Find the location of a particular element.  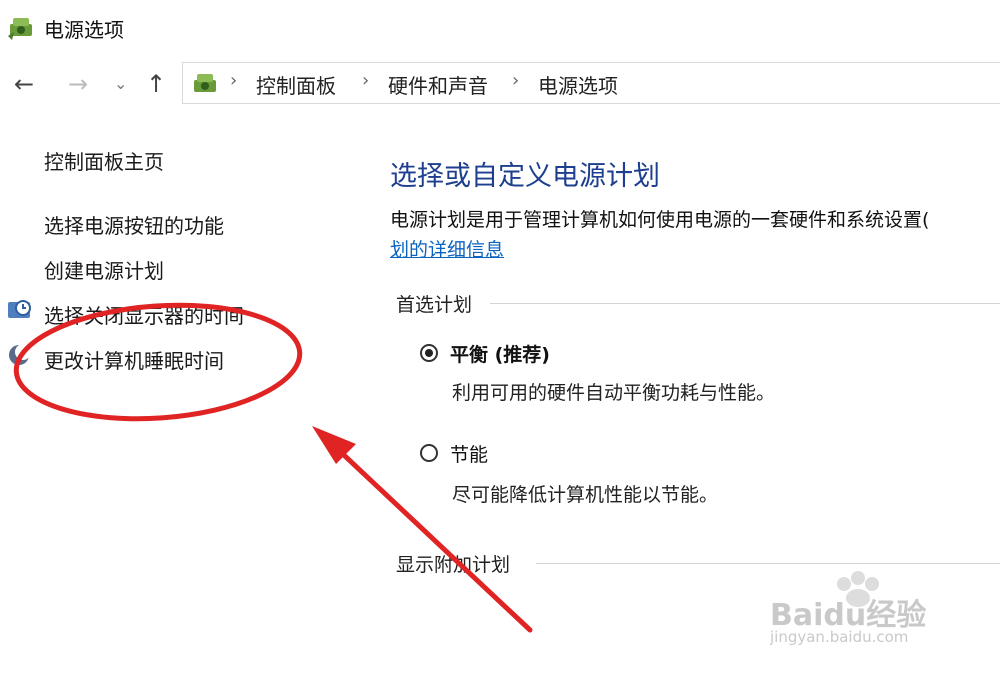

forward-arrow-icon: → is located at coordinates (78, 84).